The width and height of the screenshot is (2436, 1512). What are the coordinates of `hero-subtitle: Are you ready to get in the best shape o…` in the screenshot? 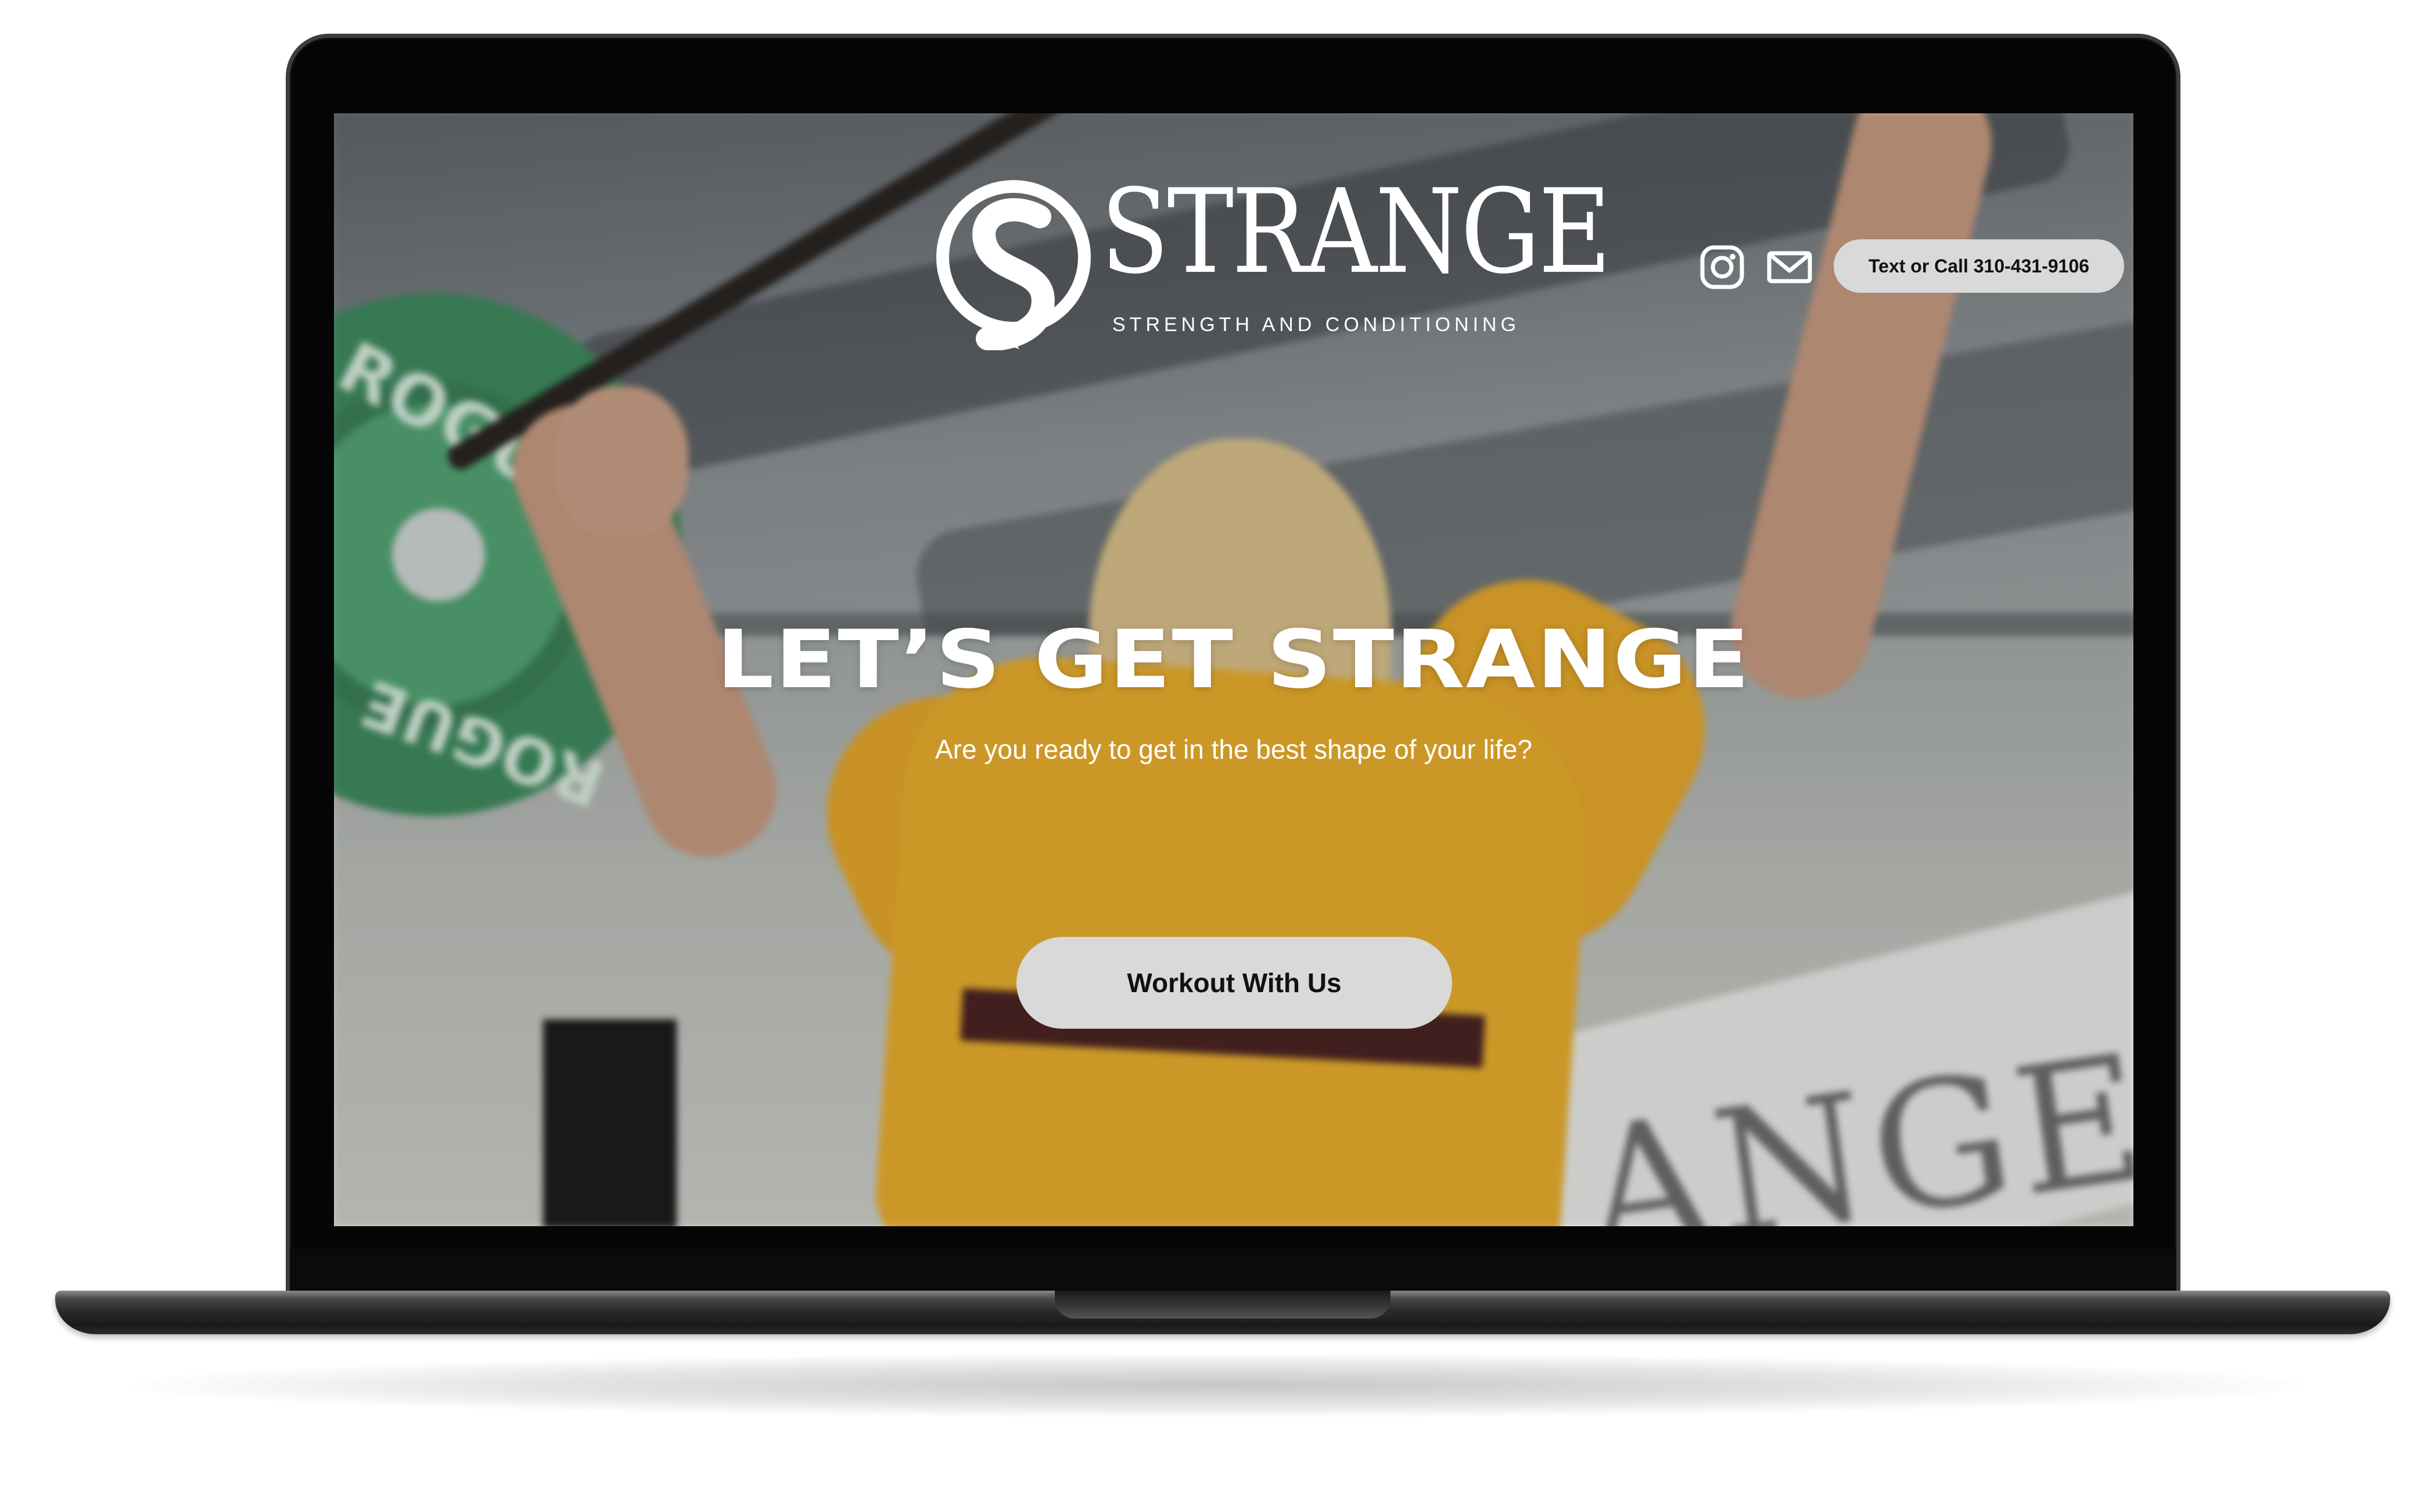 It's located at (1233, 749).